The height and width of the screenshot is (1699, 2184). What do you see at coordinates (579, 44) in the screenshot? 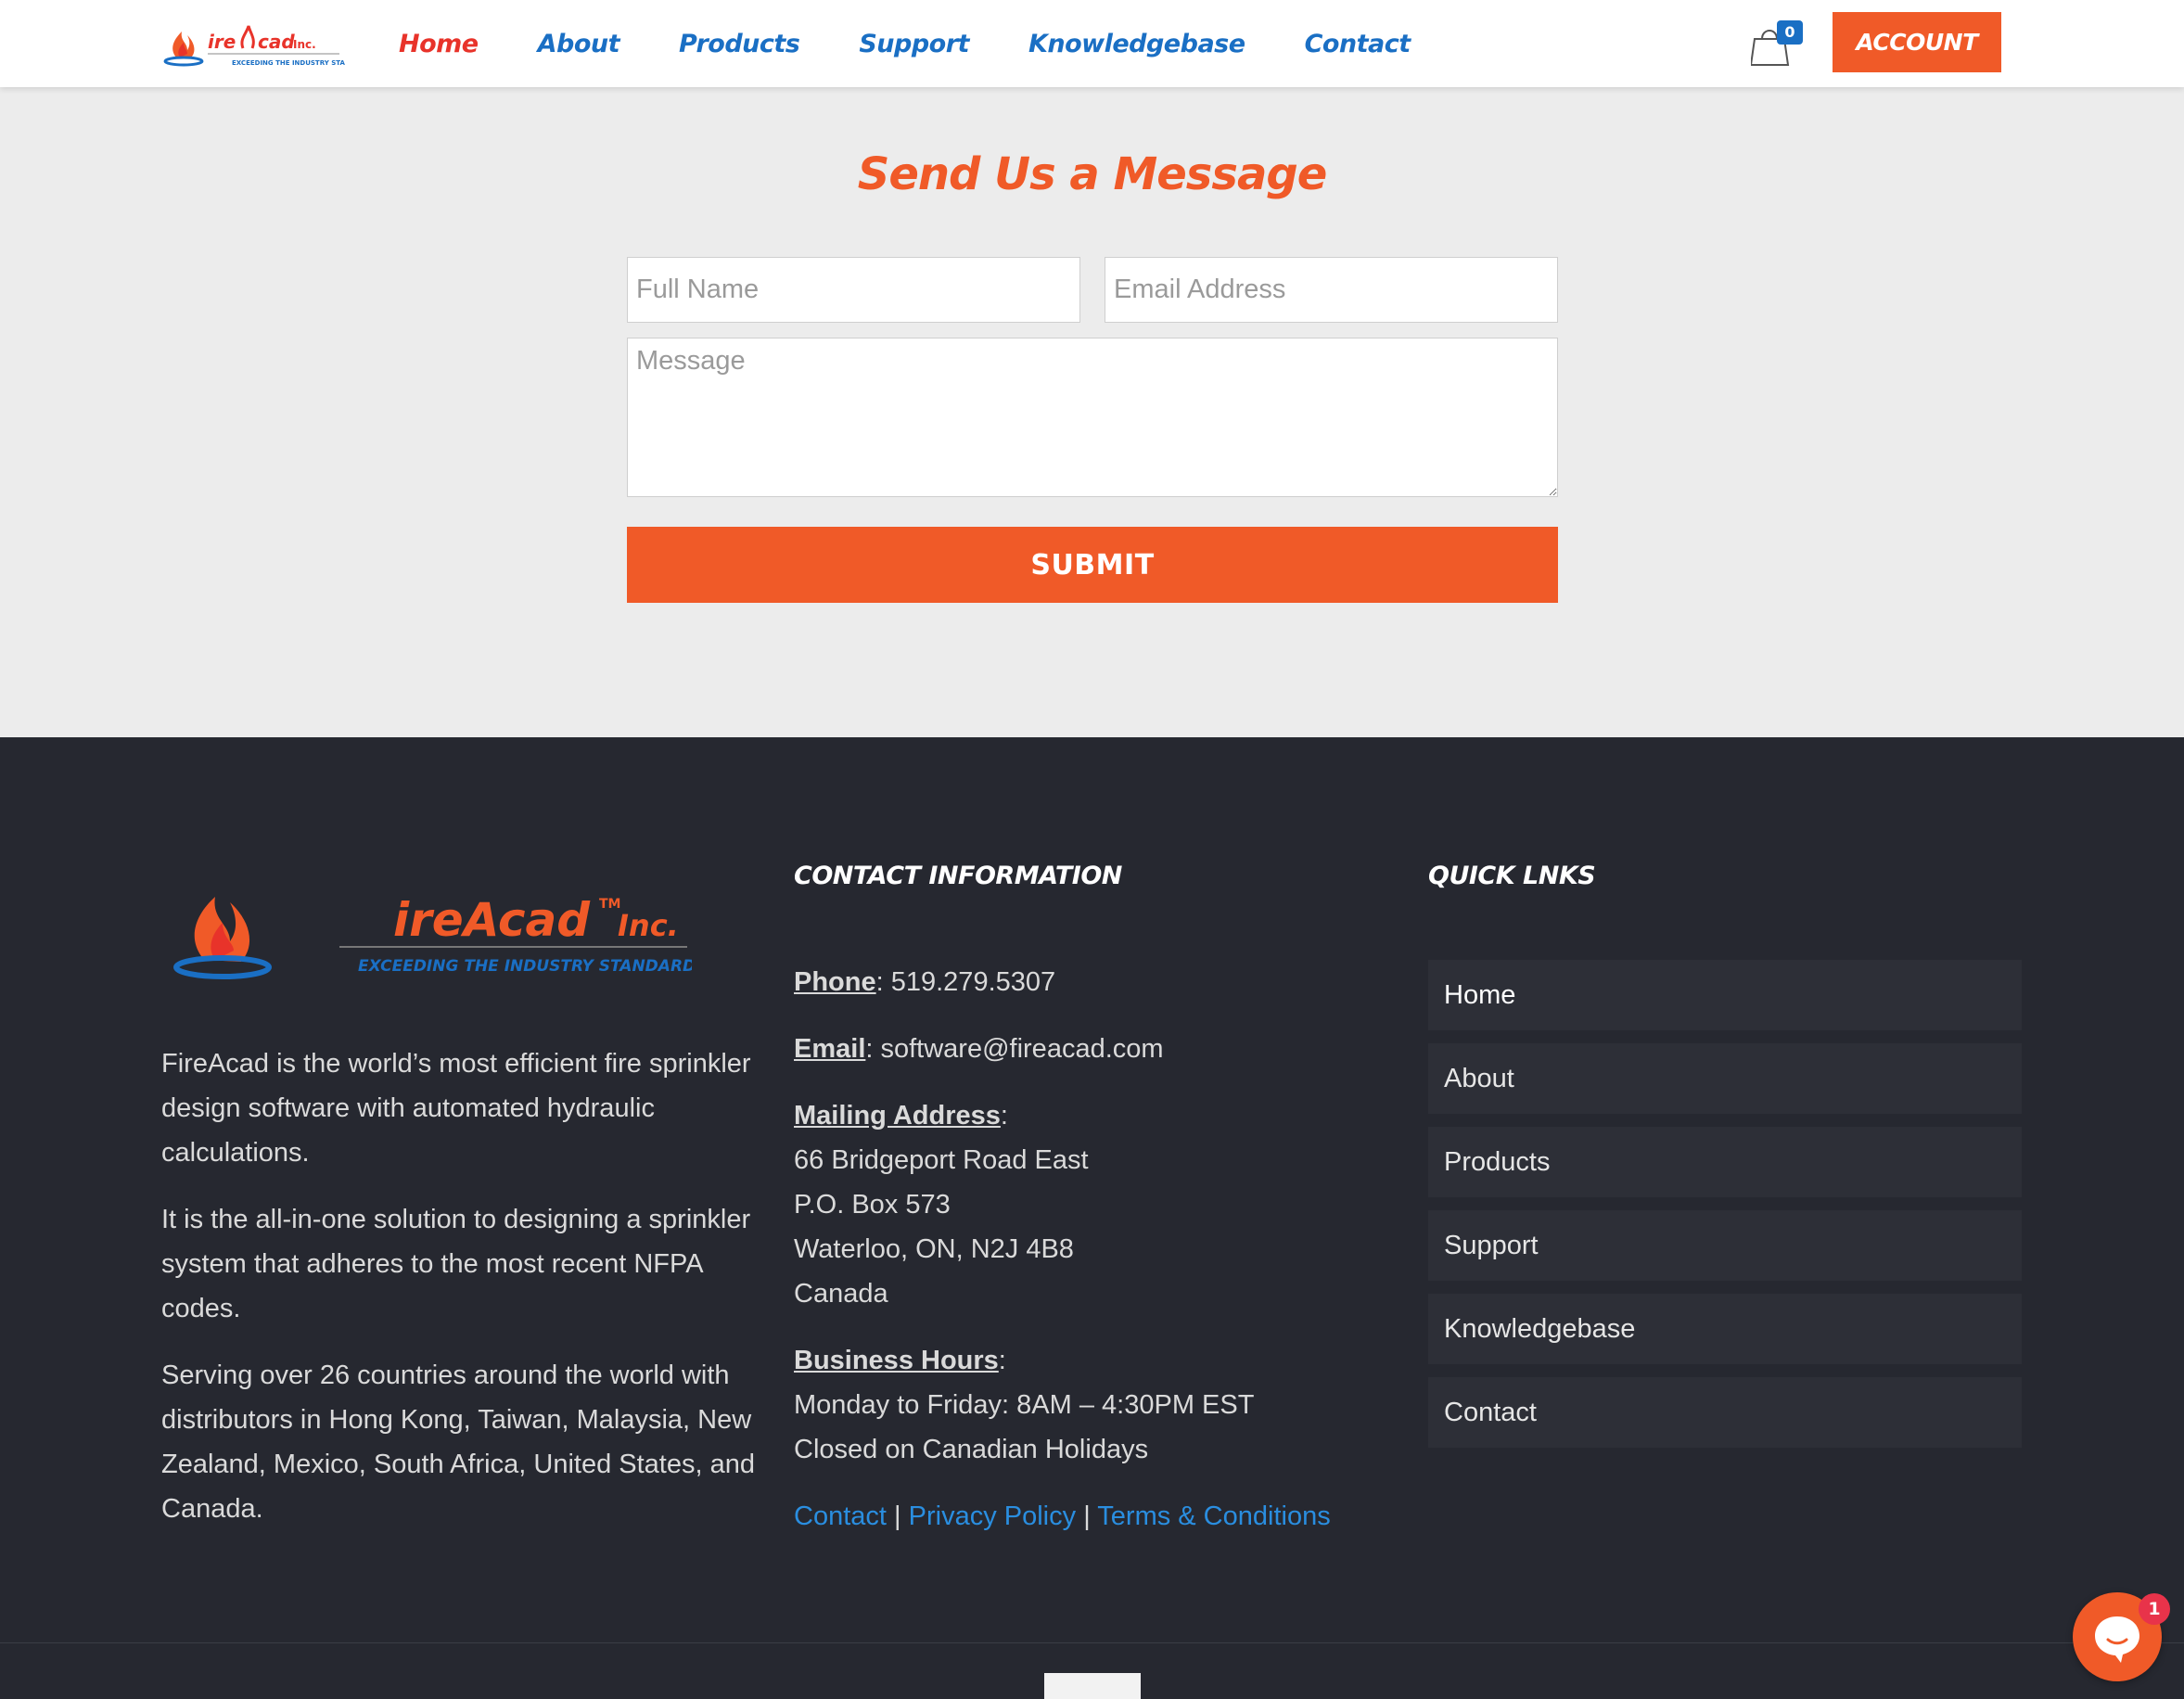
I see `nav-about: About` at bounding box center [579, 44].